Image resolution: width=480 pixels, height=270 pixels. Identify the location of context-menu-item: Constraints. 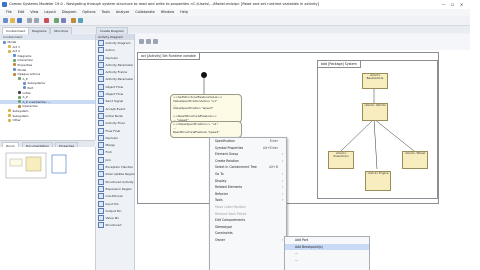
(248, 233).